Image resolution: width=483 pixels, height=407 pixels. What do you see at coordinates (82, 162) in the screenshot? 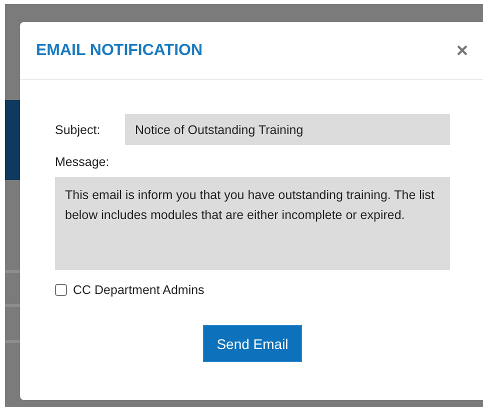
I see `message-label: Message:` at bounding box center [82, 162].